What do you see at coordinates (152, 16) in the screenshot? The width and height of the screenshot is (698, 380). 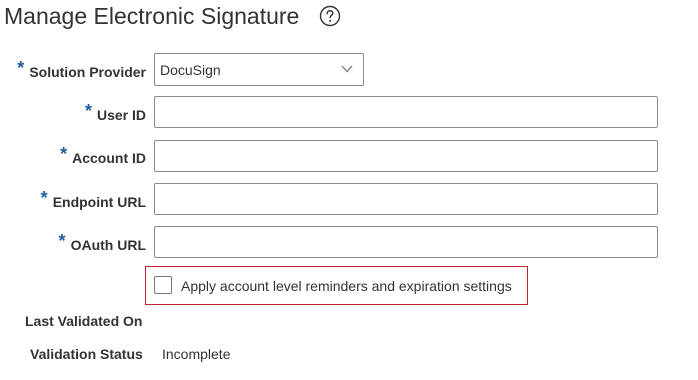 I see `page-title: Manage Electronic Signature` at bounding box center [152, 16].